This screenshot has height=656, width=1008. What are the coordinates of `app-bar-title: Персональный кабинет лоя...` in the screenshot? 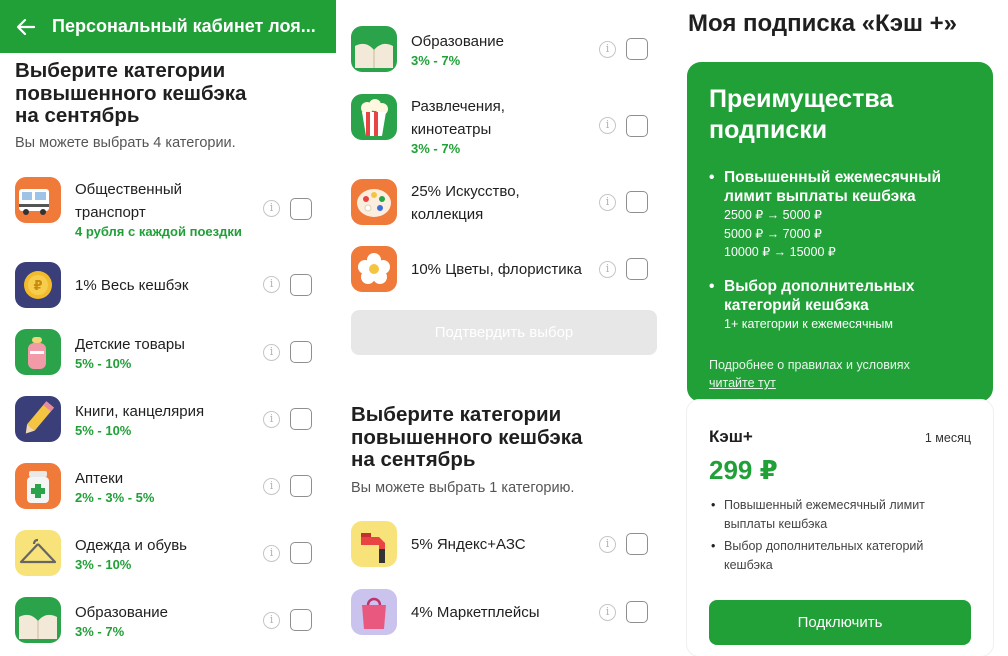 It's located at (184, 26).